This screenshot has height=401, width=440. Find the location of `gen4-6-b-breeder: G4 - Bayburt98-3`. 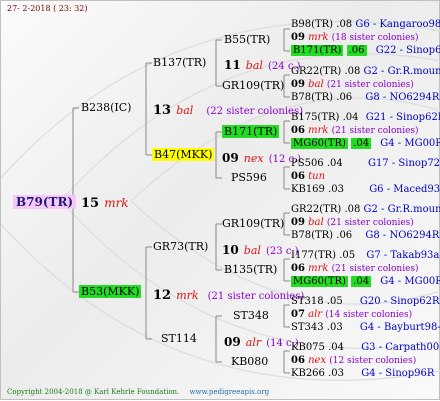

gen4-6-b-breeder: G4 - Bayburt98-3 is located at coordinates (399, 327).